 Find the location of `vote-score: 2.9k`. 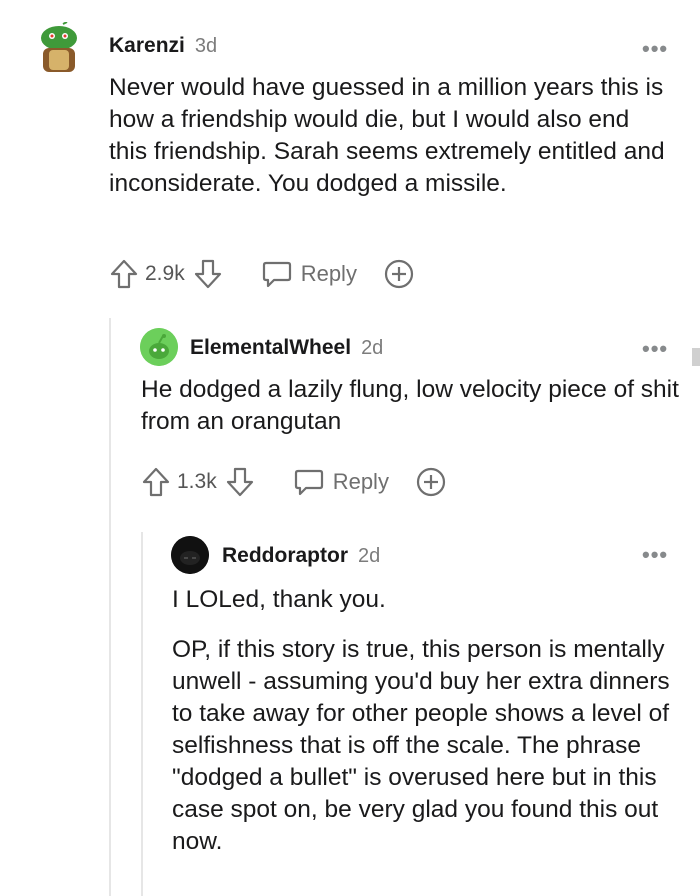

vote-score: 2.9k is located at coordinates (165, 273).